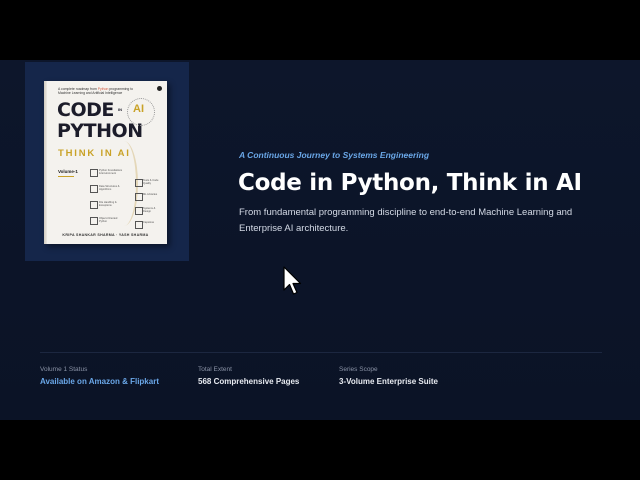 This screenshot has height=480, width=640. What do you see at coordinates (124, 183) in the screenshot?
I see `decorative-swirl` at bounding box center [124, 183].